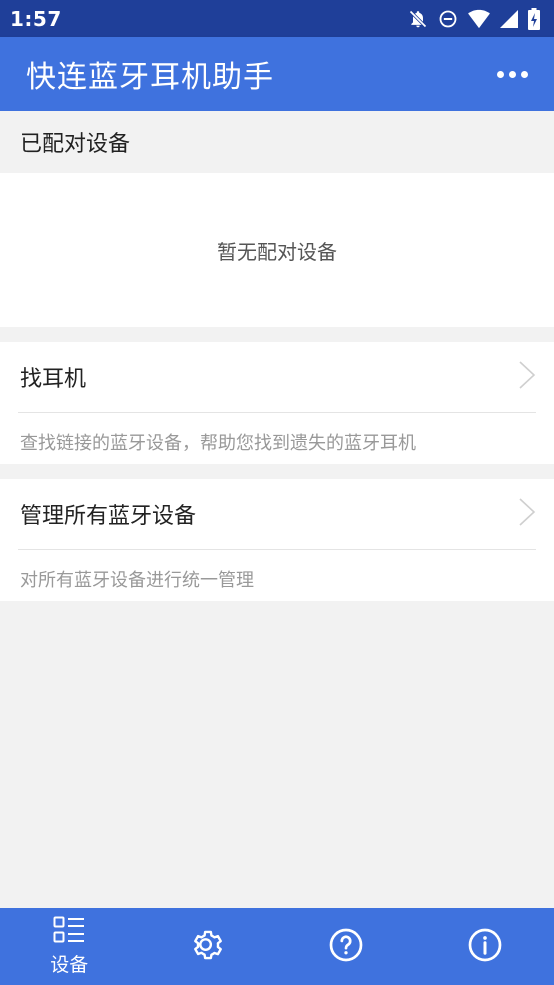 This screenshot has height=985, width=554. What do you see at coordinates (448, 19) in the screenshot?
I see `do-not-disturb-icon` at bounding box center [448, 19].